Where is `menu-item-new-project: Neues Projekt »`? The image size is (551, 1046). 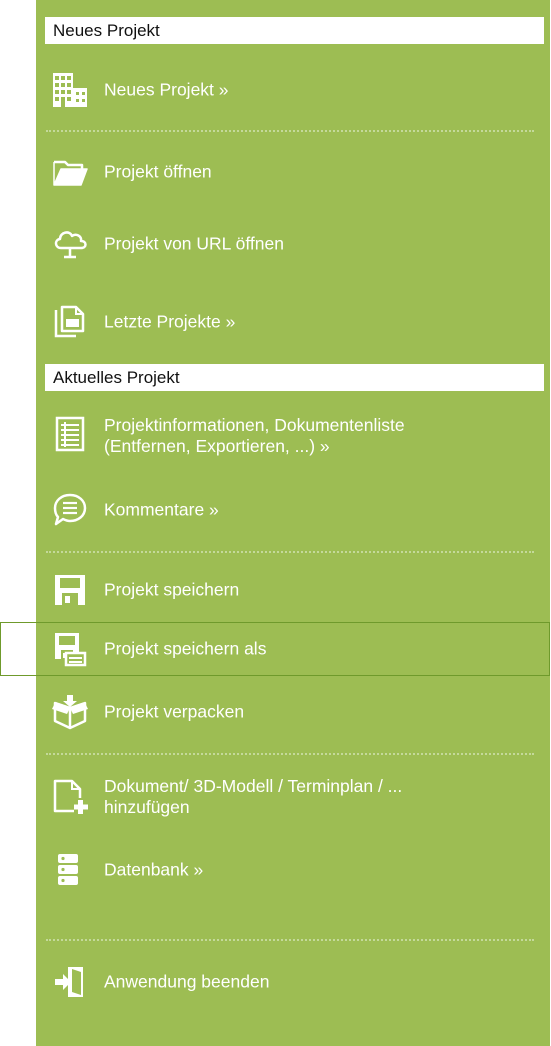
menu-item-new-project: Neues Projekt » is located at coordinates (291, 90).